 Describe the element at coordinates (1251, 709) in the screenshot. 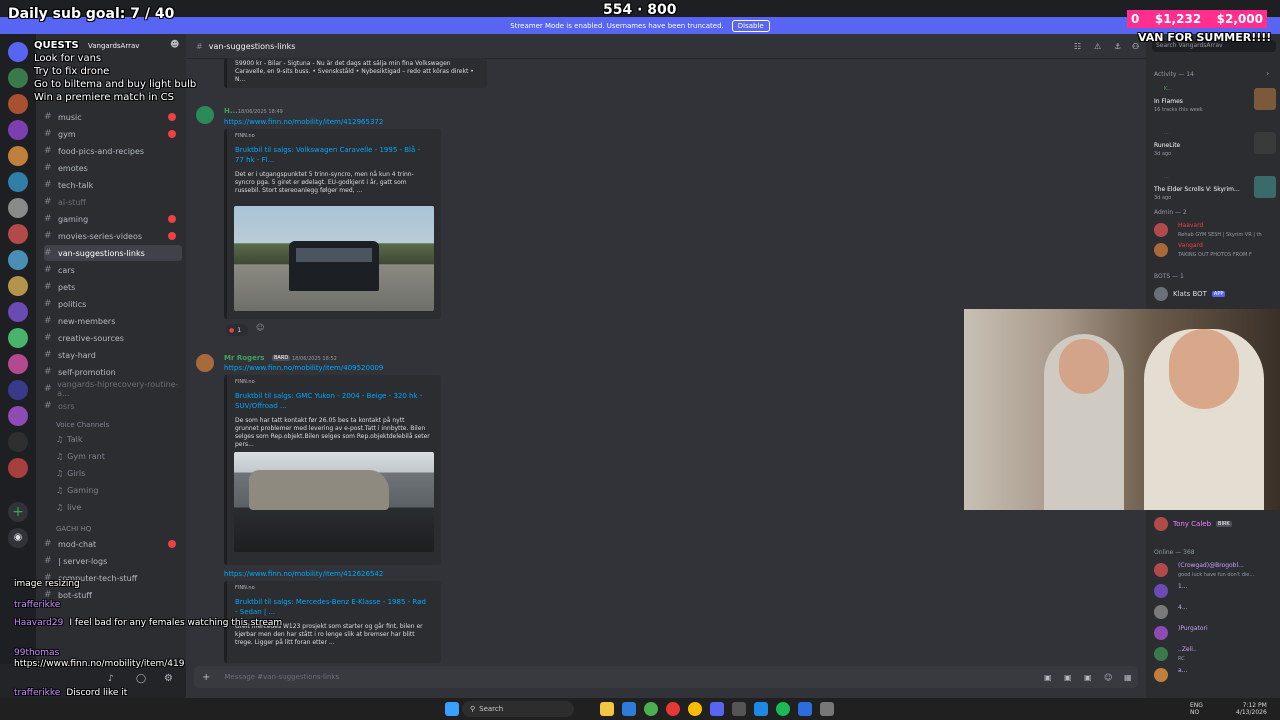

I see `tray-clock: 7:12 PM 4/13/2026` at that location.